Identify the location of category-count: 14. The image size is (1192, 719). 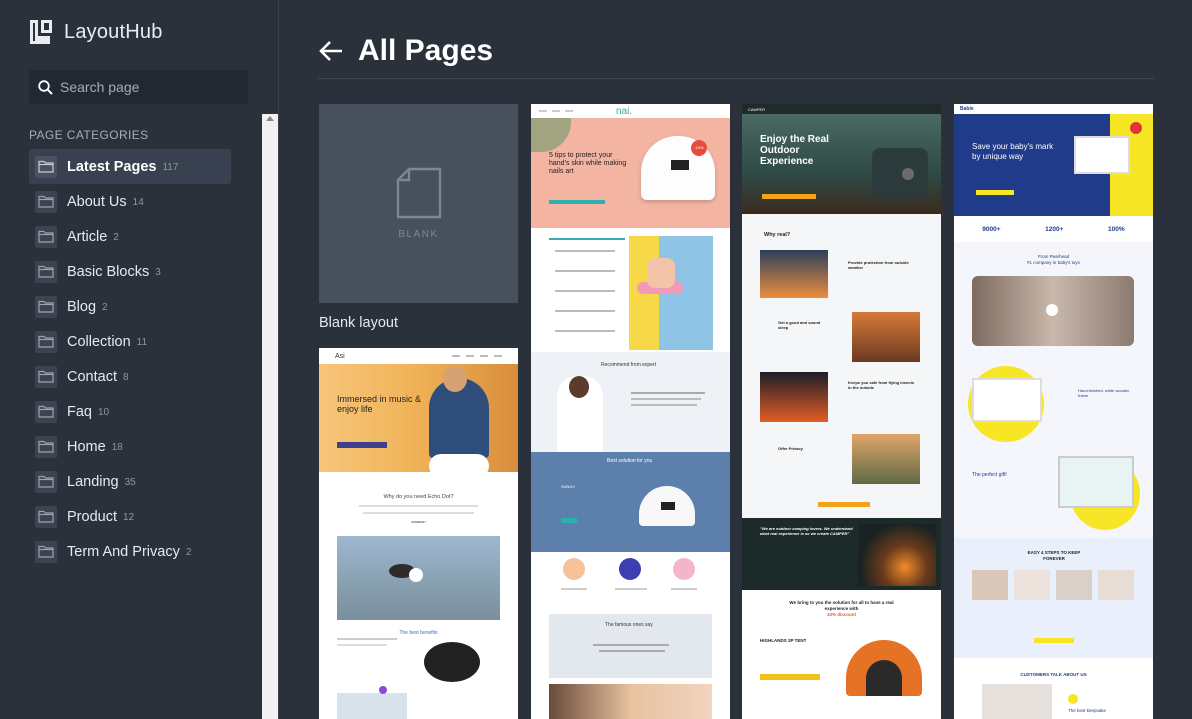
(138, 202).